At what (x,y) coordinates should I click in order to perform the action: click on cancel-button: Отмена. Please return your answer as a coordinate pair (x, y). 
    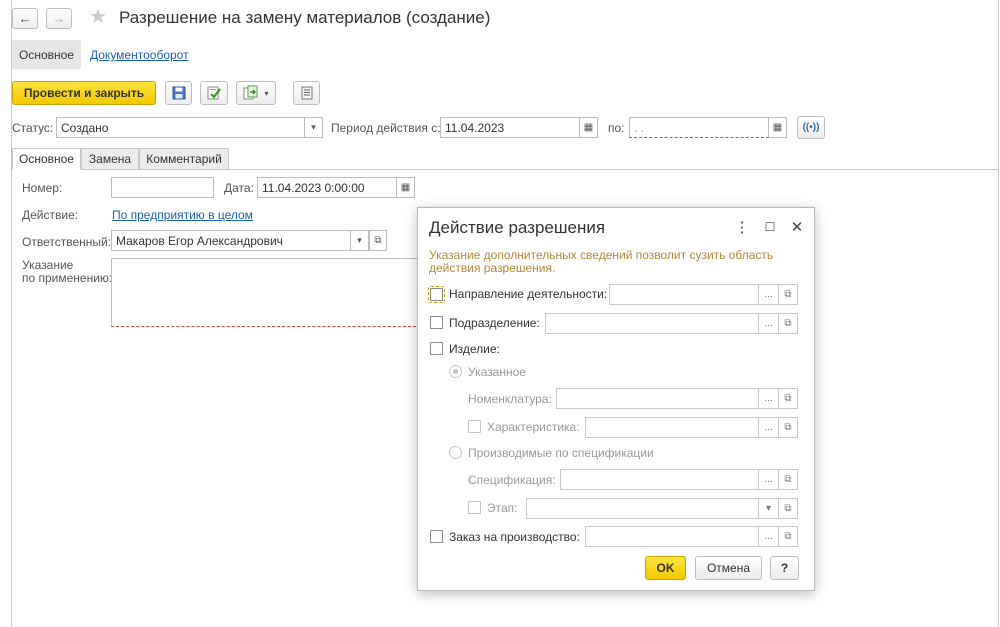
    Looking at the image, I should click on (728, 568).